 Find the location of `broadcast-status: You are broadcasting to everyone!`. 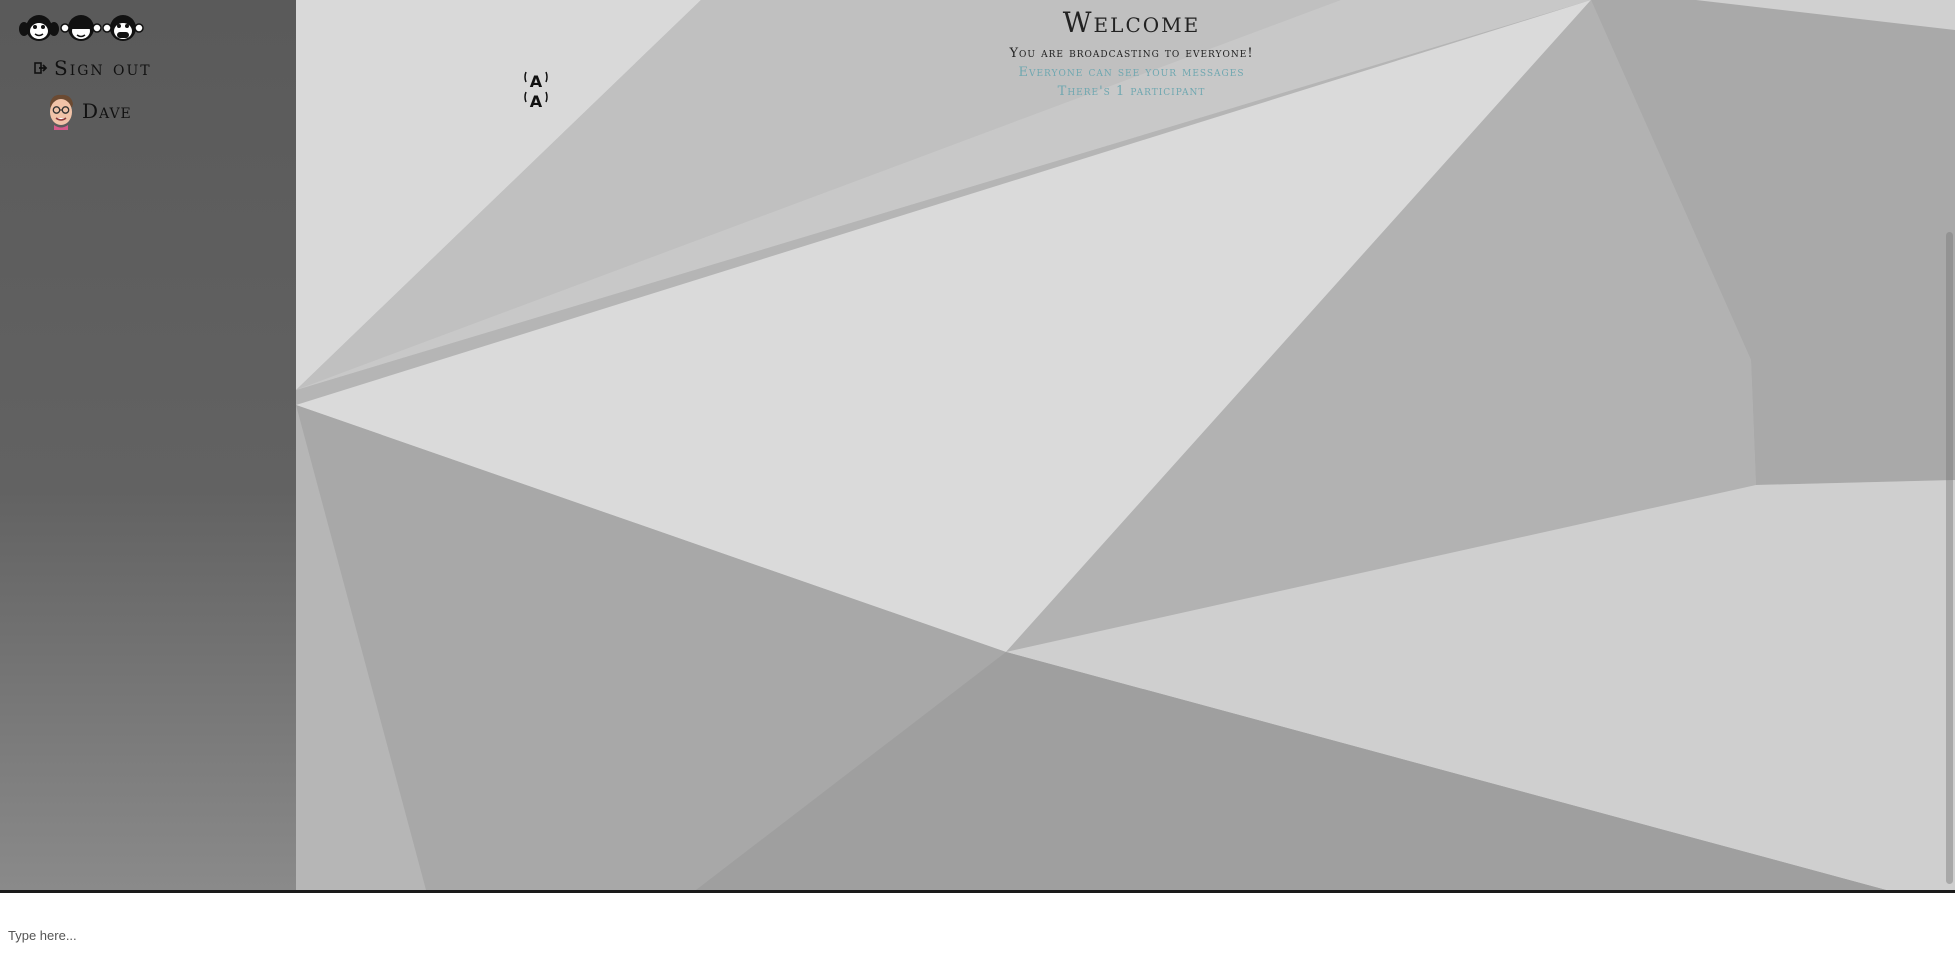

broadcast-status: You are broadcasting to everyone! is located at coordinates (1131, 53).